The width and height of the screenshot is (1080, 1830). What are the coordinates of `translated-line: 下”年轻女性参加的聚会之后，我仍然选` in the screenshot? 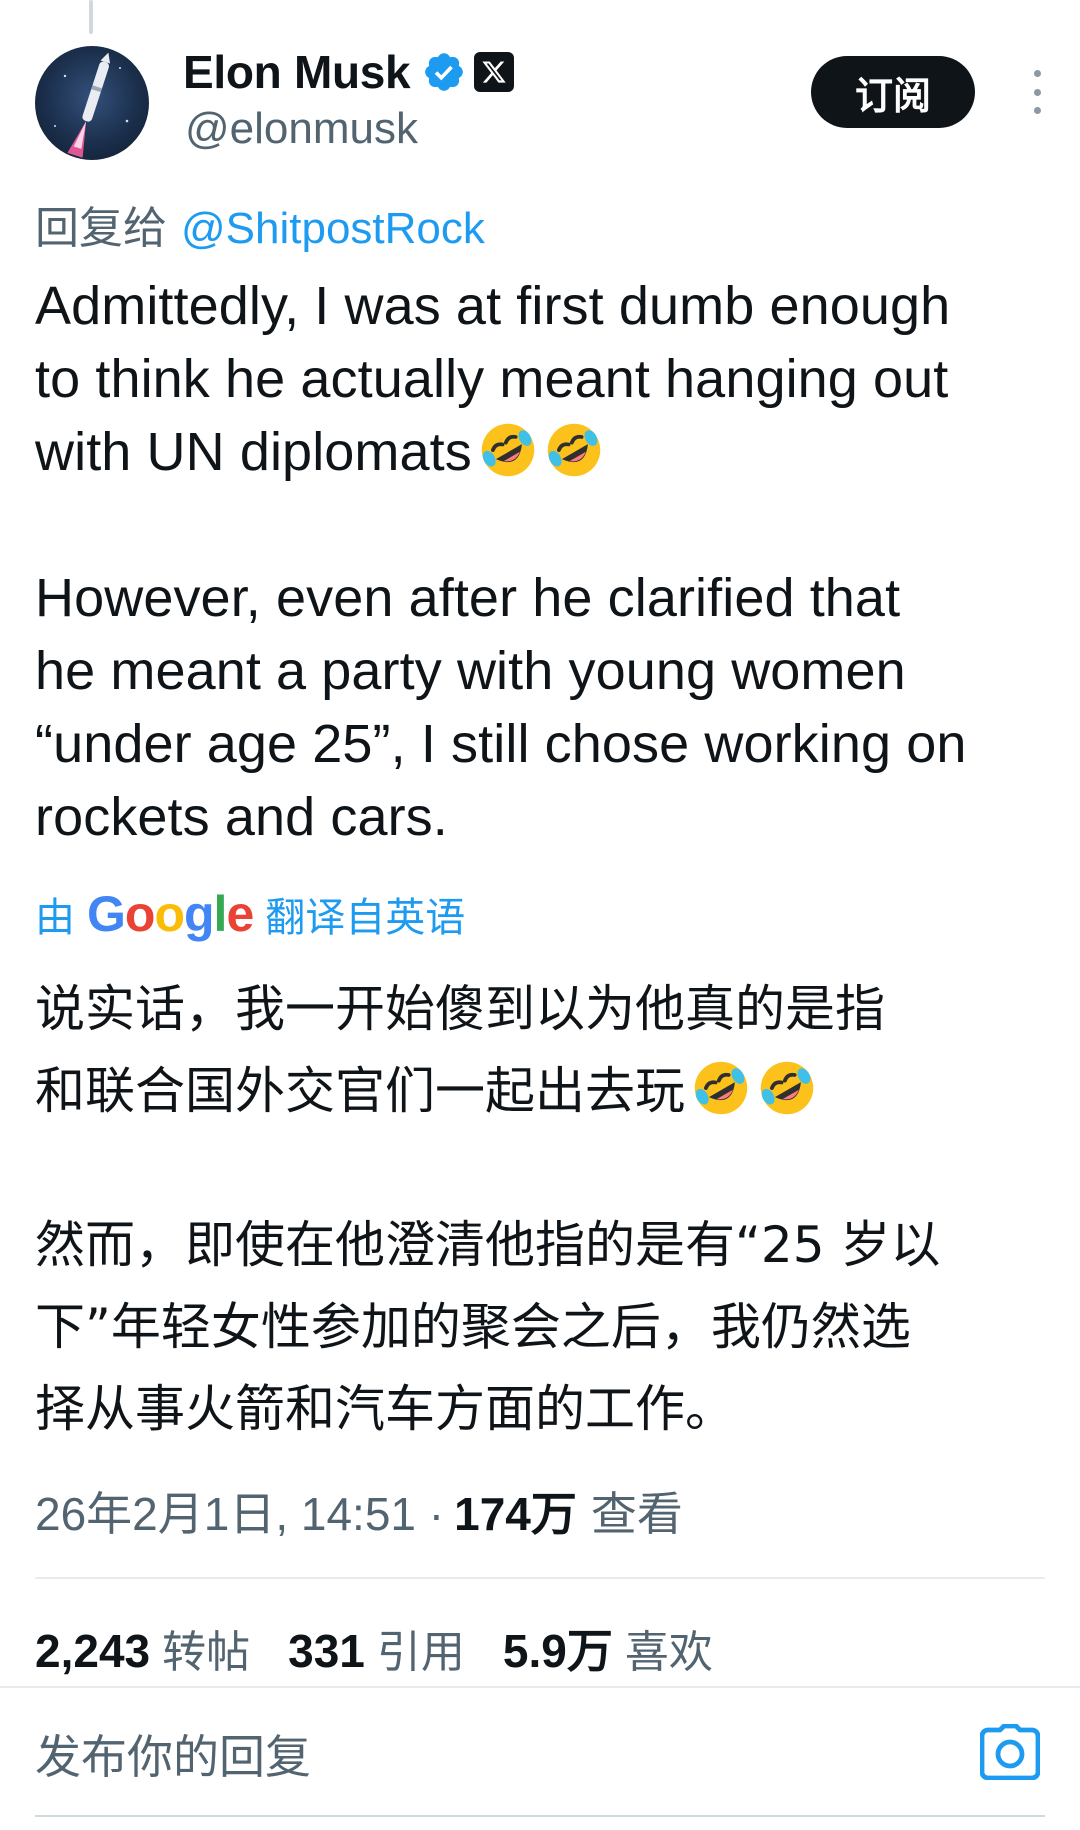 It's located at (473, 1327).